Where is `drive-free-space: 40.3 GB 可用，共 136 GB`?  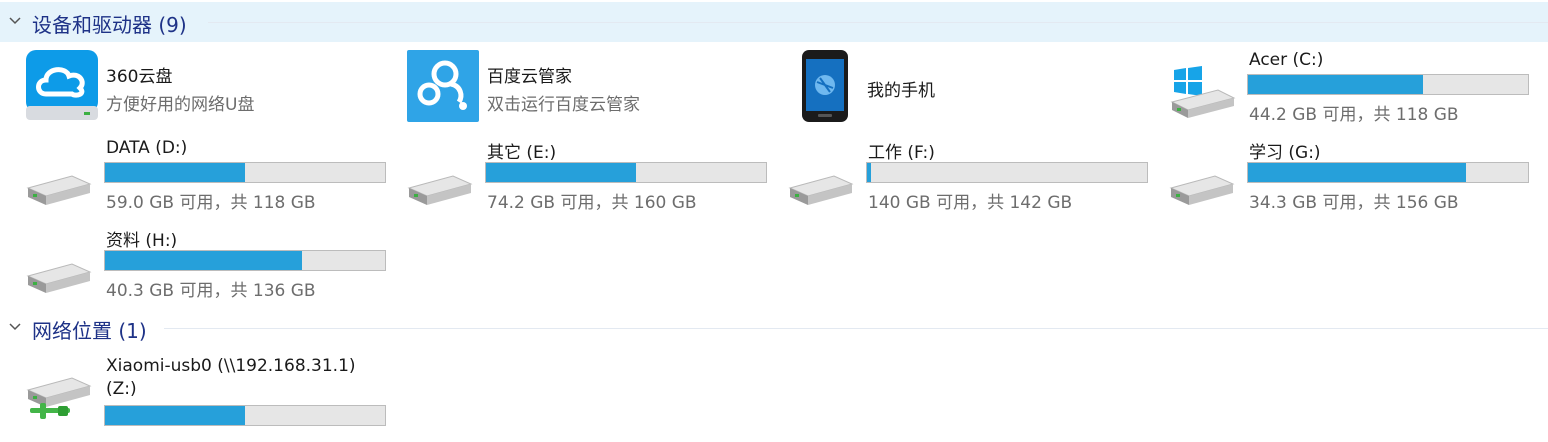
drive-free-space: 40.3 GB 可用，共 136 GB is located at coordinates (211, 291).